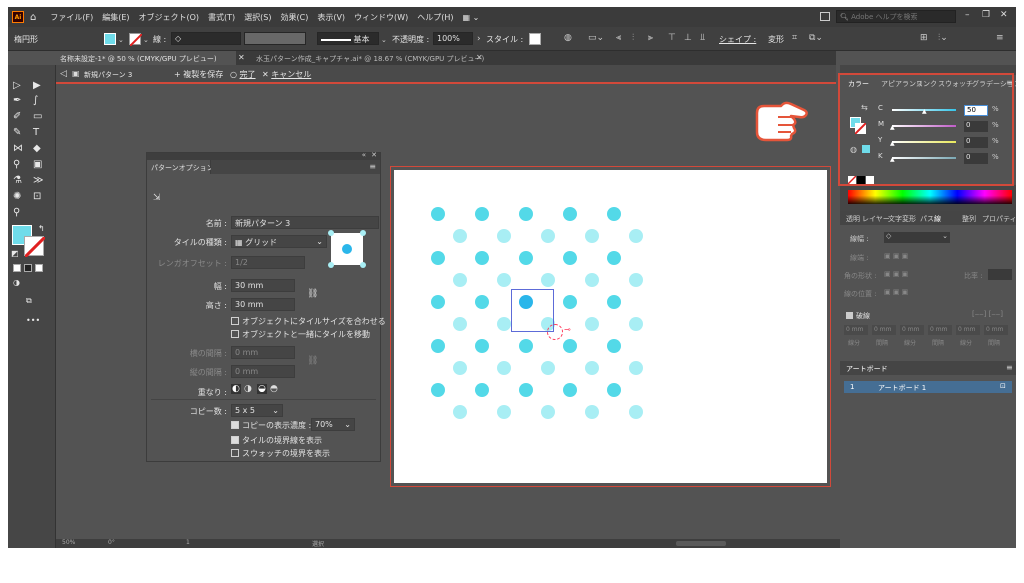 The width and height of the screenshot is (1024, 583). What do you see at coordinates (453, 38) in the screenshot?
I see `opacity-field: 100%` at bounding box center [453, 38].